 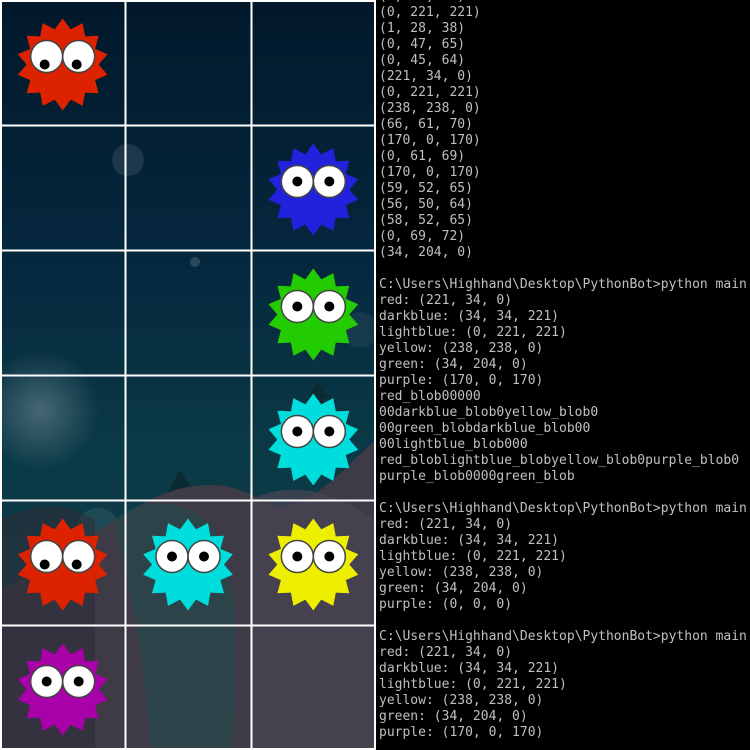 What do you see at coordinates (422, 28) in the screenshot?
I see `console-line: (1, 28, 38)` at bounding box center [422, 28].